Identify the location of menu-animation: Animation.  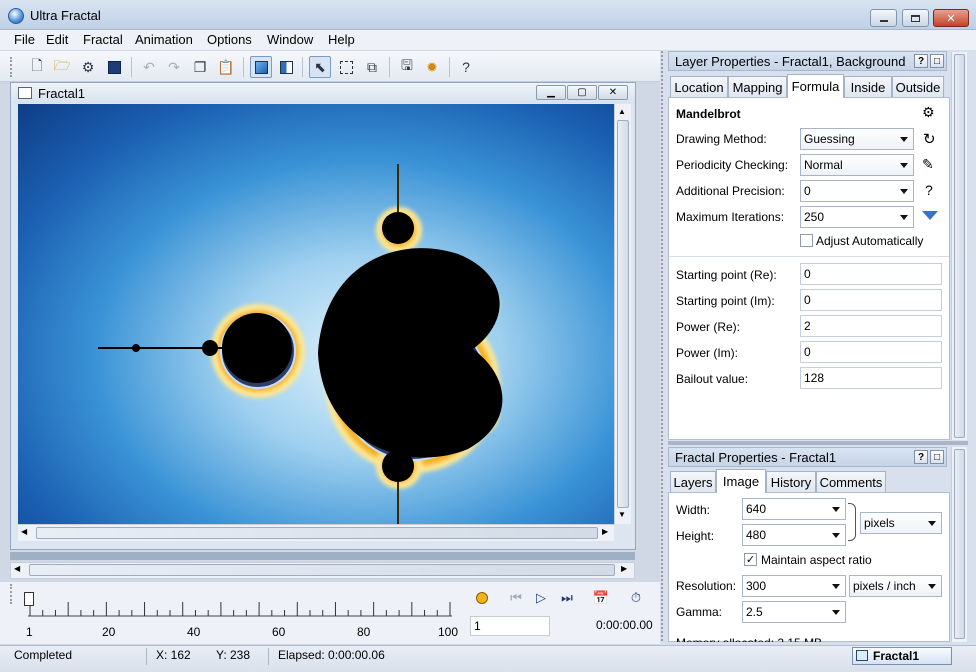
(164, 39).